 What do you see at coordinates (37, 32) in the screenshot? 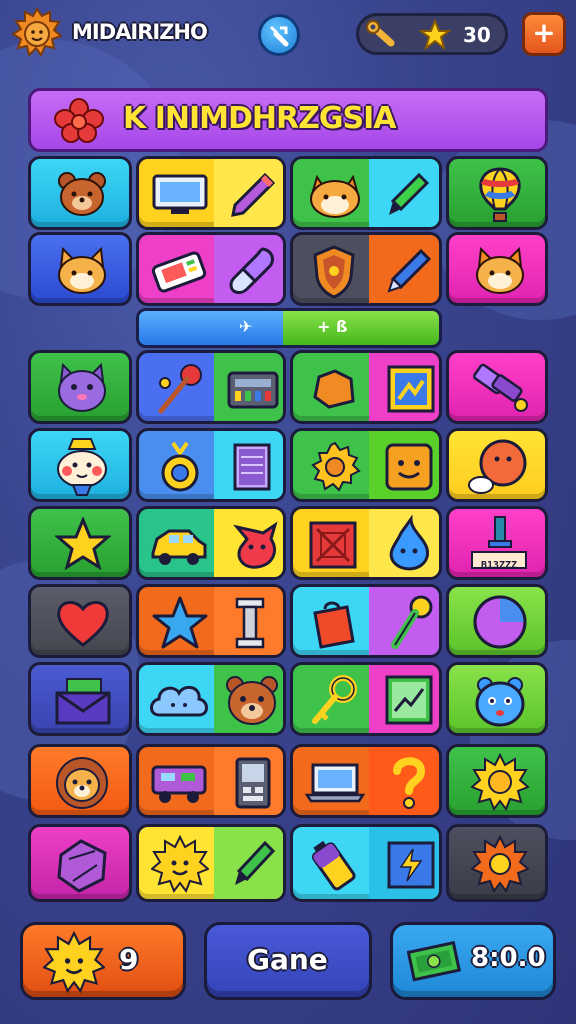
I see `player-avatar-icon` at bounding box center [37, 32].